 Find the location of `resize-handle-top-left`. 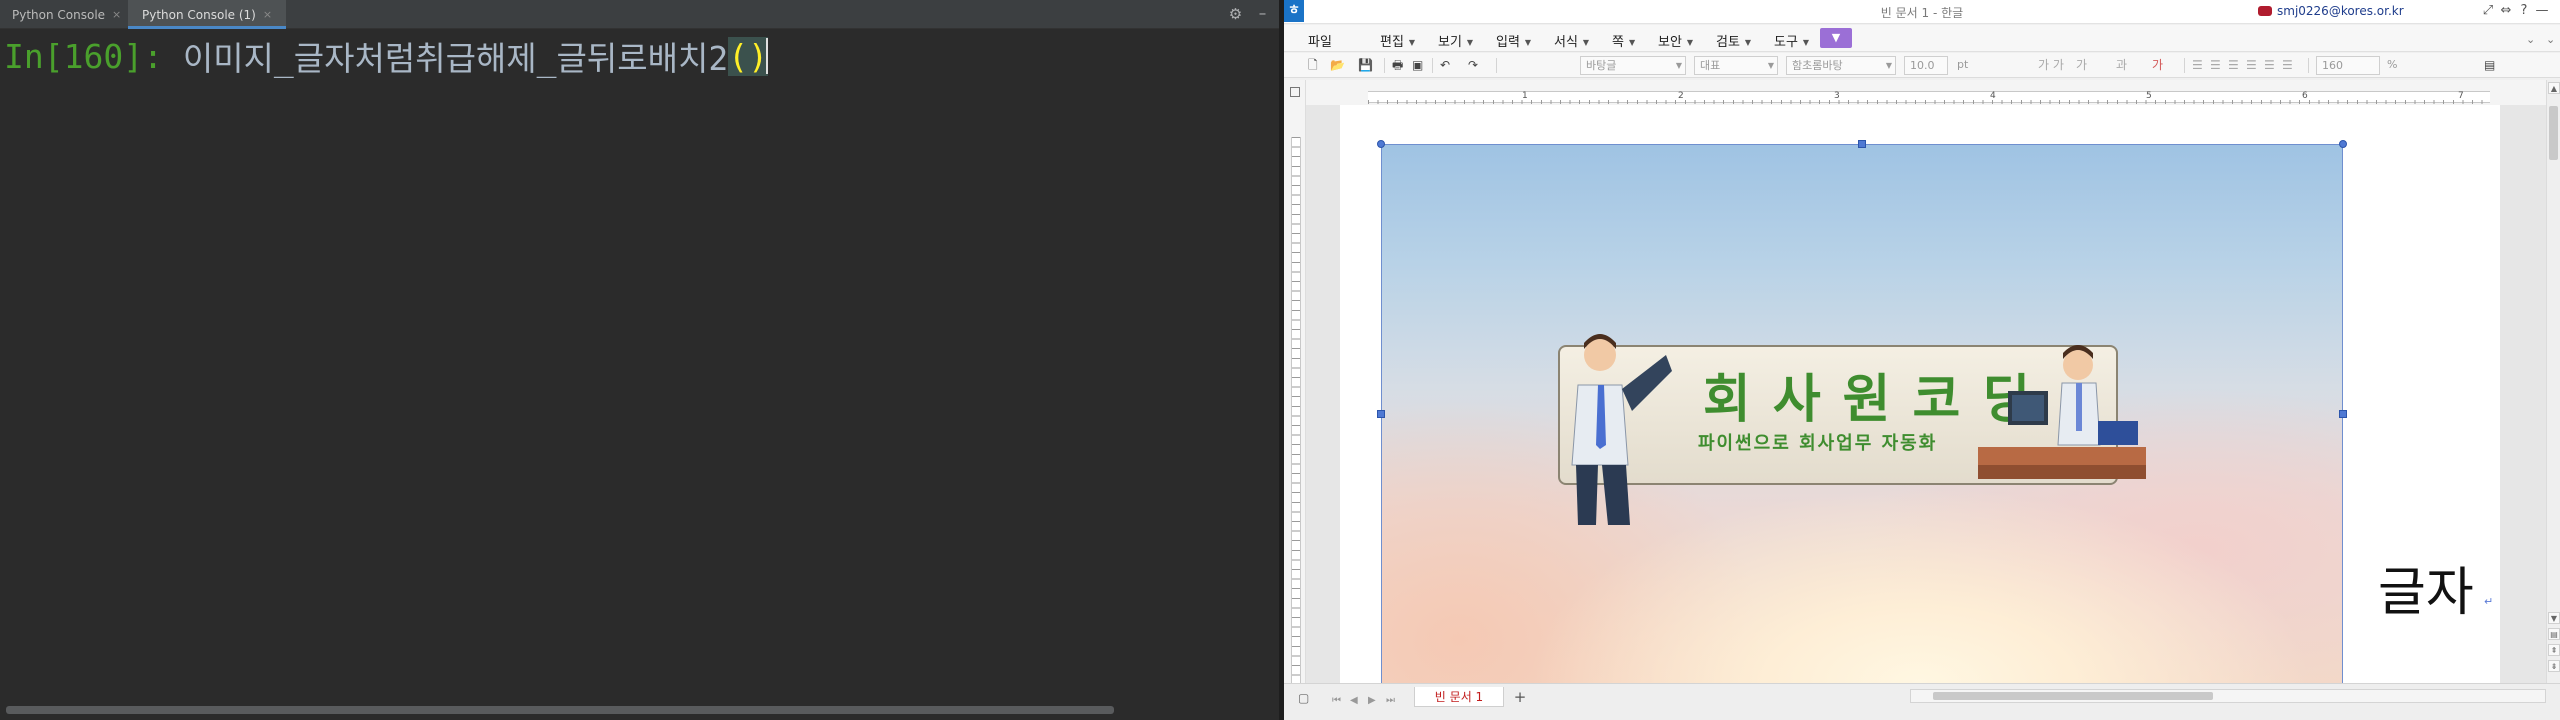

resize-handle-top-left is located at coordinates (1381, 144).